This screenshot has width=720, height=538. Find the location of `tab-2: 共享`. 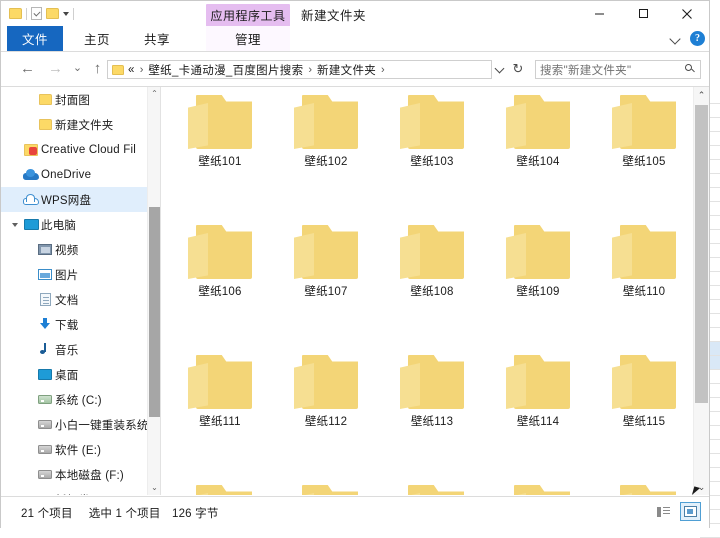

tab-2: 共享 is located at coordinates (157, 38).